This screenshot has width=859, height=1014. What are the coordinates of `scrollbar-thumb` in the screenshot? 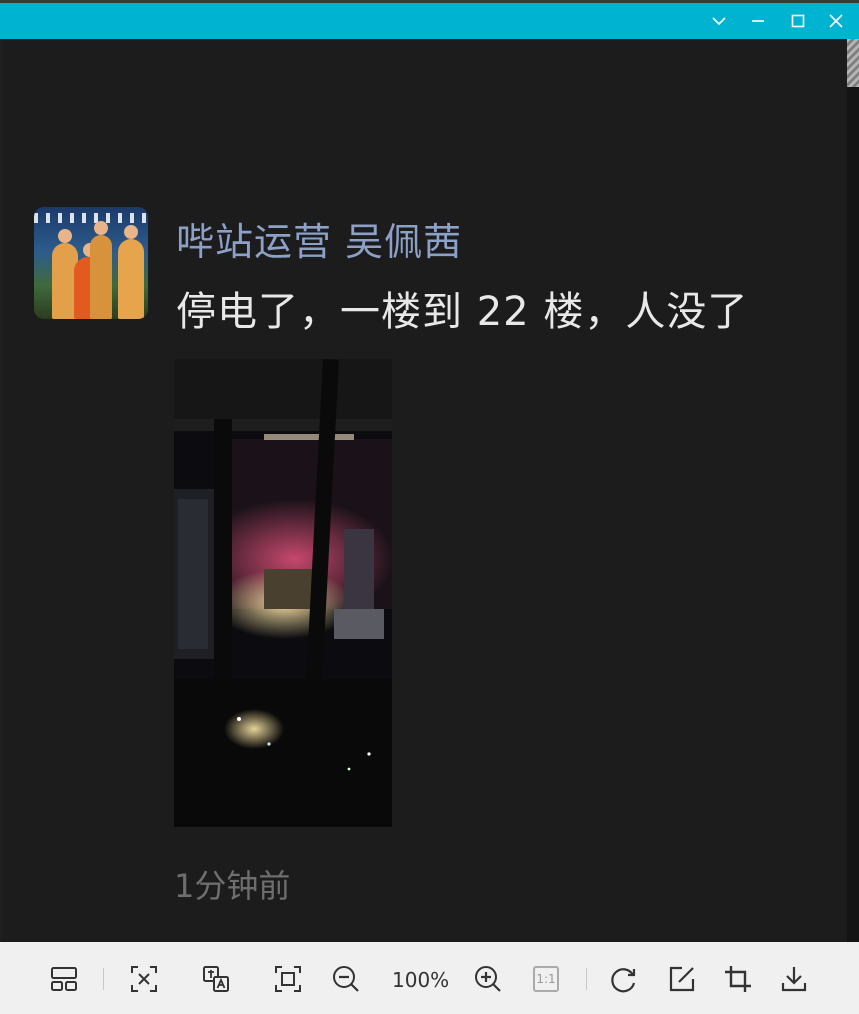 It's located at (853, 63).